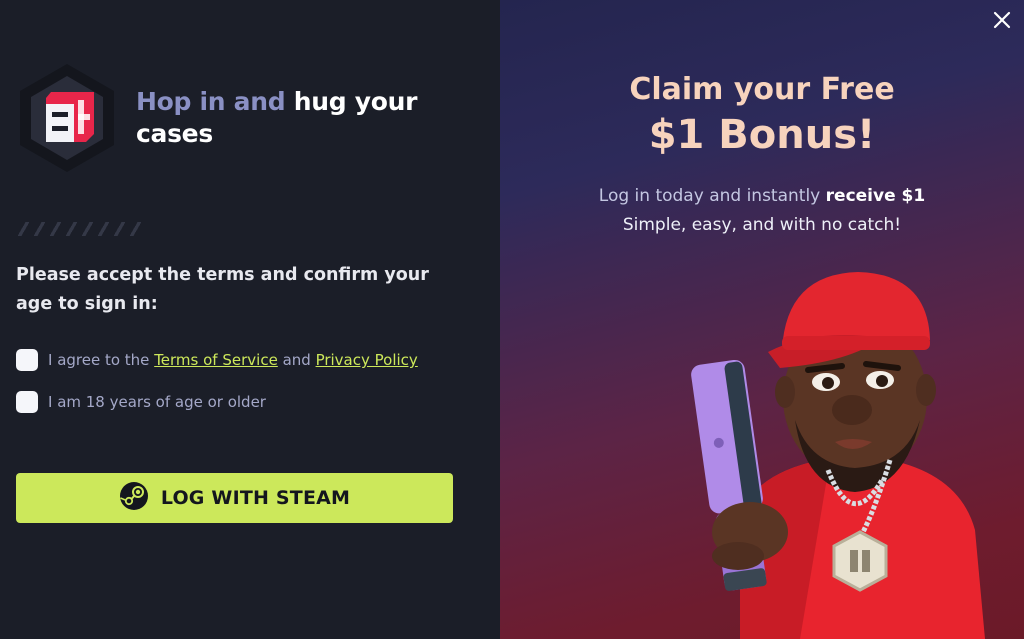 The image size is (1024, 639). What do you see at coordinates (157, 402) in the screenshot?
I see `age-label: I am 18 years of age or older` at bounding box center [157, 402].